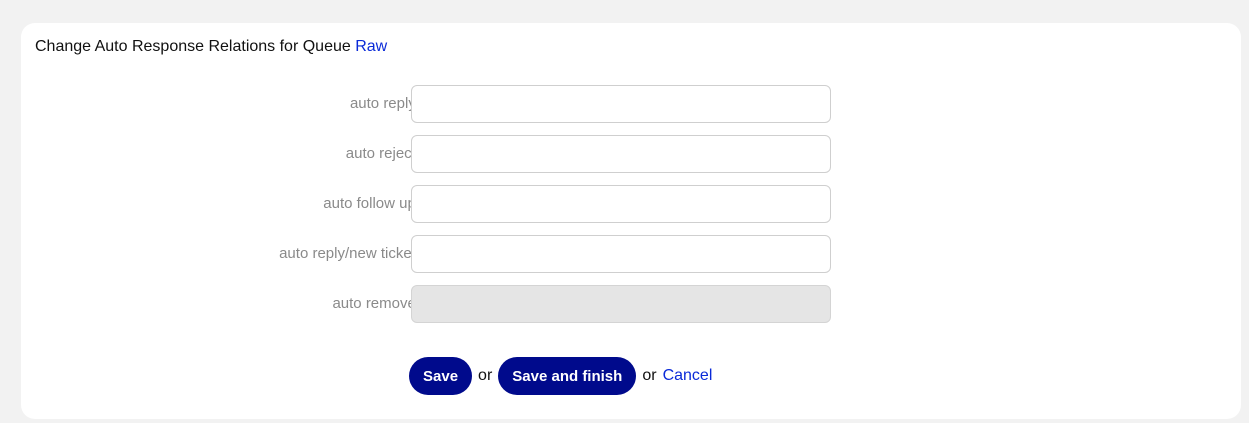  Describe the element at coordinates (349, 253) in the screenshot. I see `auto-reply-new-ticket-label: auto reply/new ticket:` at that location.